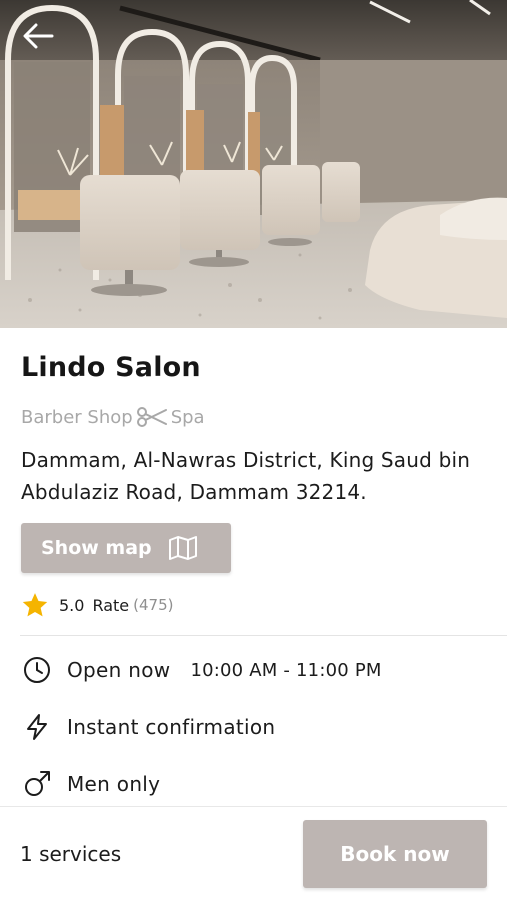  Describe the element at coordinates (286, 670) in the screenshot. I see `opening-hours: 10:00 AM - 11:00 PM` at that location.